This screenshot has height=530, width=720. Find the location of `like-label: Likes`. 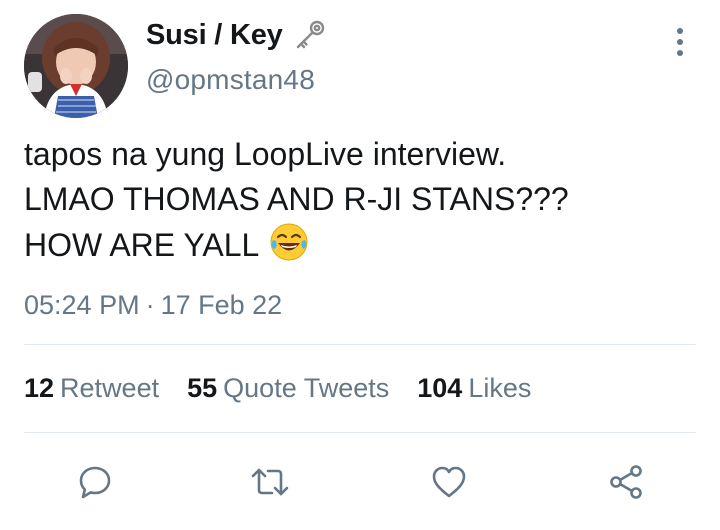

like-label: Likes is located at coordinates (500, 388).